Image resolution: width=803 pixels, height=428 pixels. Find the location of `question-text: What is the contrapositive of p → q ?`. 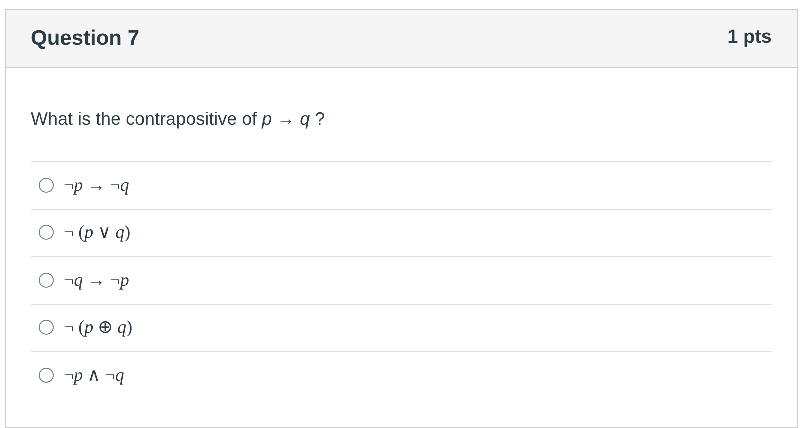

question-text: What is the contrapositive of p → q ? is located at coordinates (178, 119).